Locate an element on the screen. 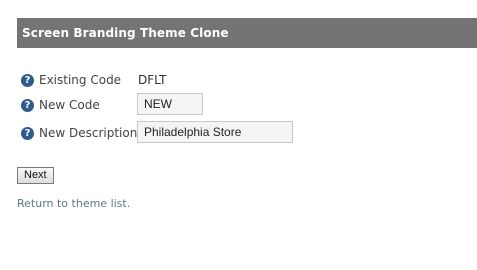  return-to-theme-list-link: Return to theme list. is located at coordinates (73, 203).